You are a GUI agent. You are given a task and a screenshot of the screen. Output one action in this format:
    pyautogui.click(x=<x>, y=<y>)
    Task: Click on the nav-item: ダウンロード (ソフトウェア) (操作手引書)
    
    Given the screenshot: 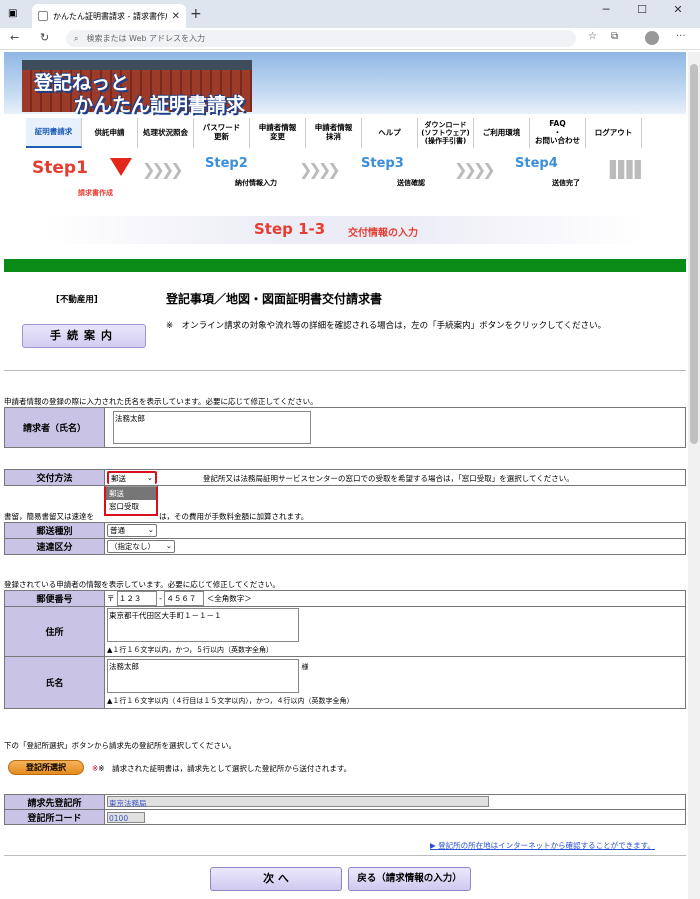 What is the action you would take?
    pyautogui.click(x=446, y=133)
    